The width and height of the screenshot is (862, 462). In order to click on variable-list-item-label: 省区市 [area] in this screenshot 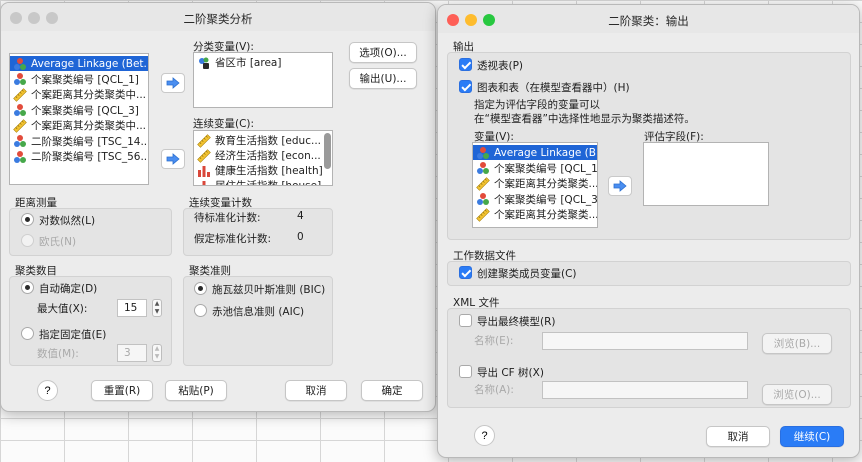, I will do `click(248, 63)`.